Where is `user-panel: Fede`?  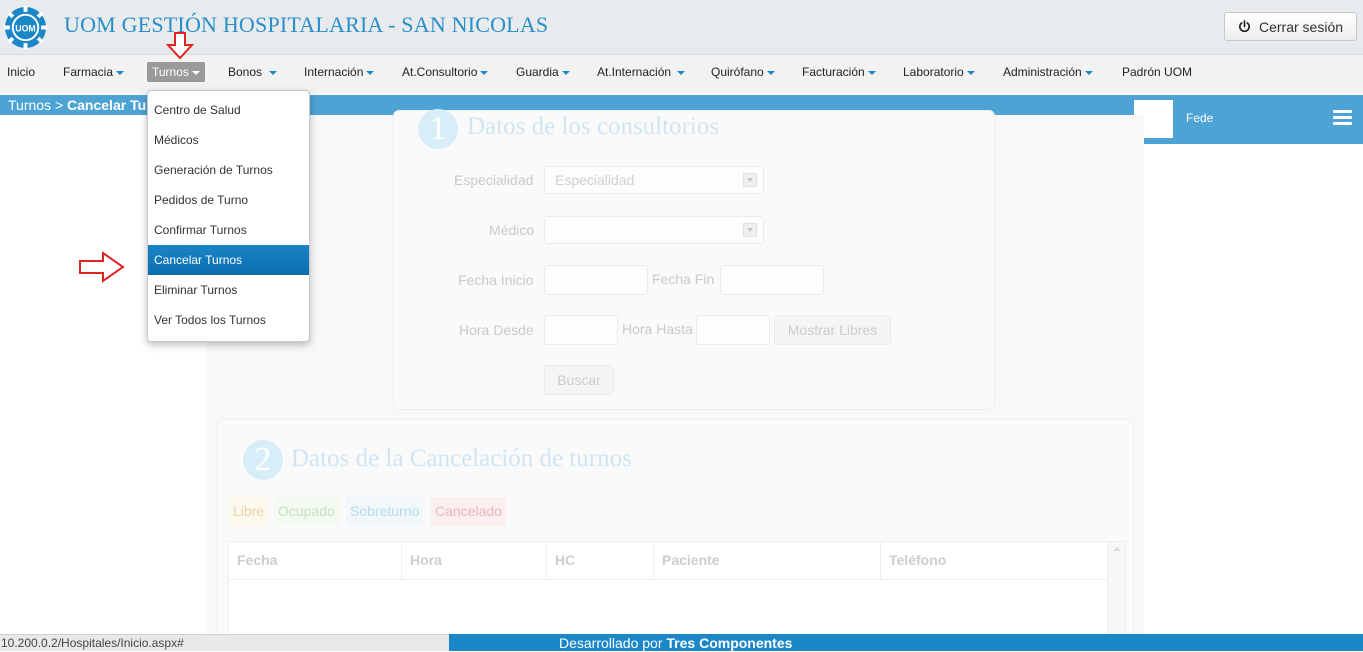 user-panel: Fede is located at coordinates (1243, 119).